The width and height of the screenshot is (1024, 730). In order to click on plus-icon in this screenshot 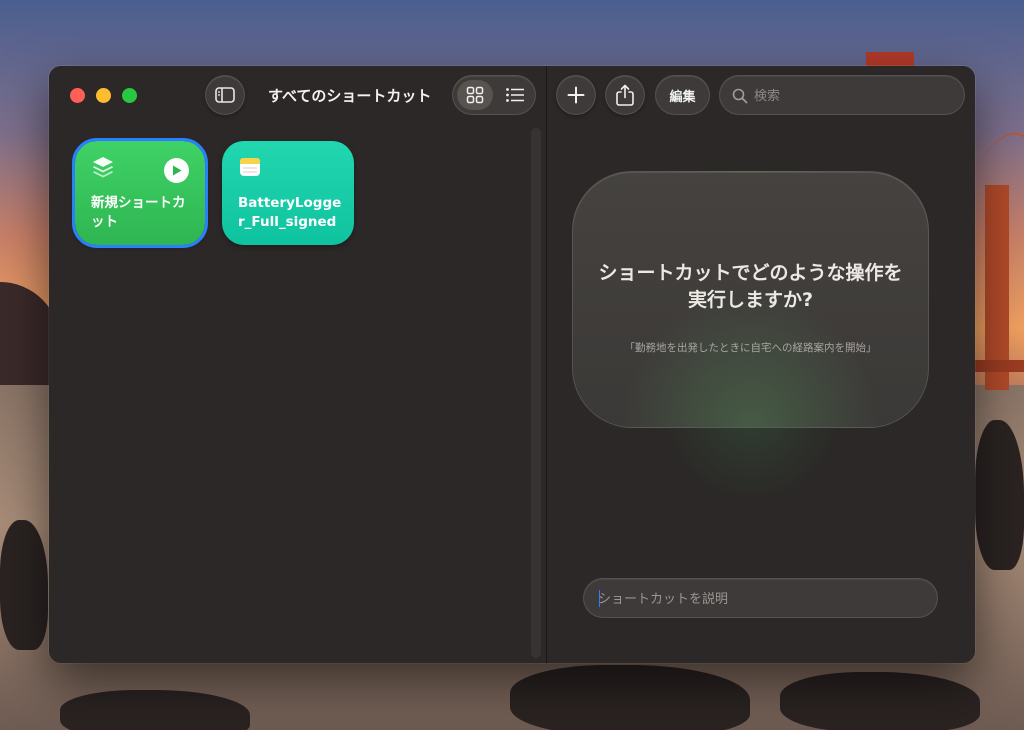, I will do `click(576, 95)`.